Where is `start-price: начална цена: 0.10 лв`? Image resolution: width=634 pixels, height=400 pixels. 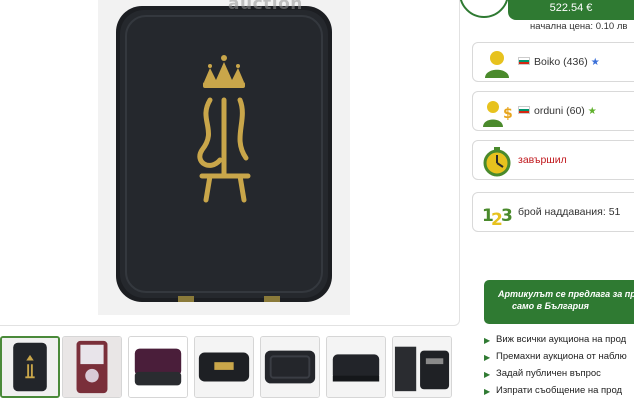
start-price: начална цена: 0.10 лв is located at coordinates (579, 26).